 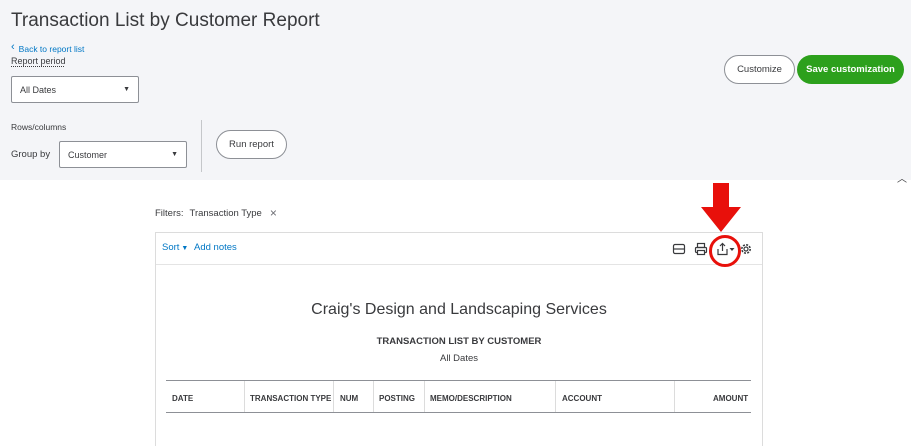 I want to click on report-title: TRANSACTION LIST BY CUSTOMER, so click(x=459, y=341).